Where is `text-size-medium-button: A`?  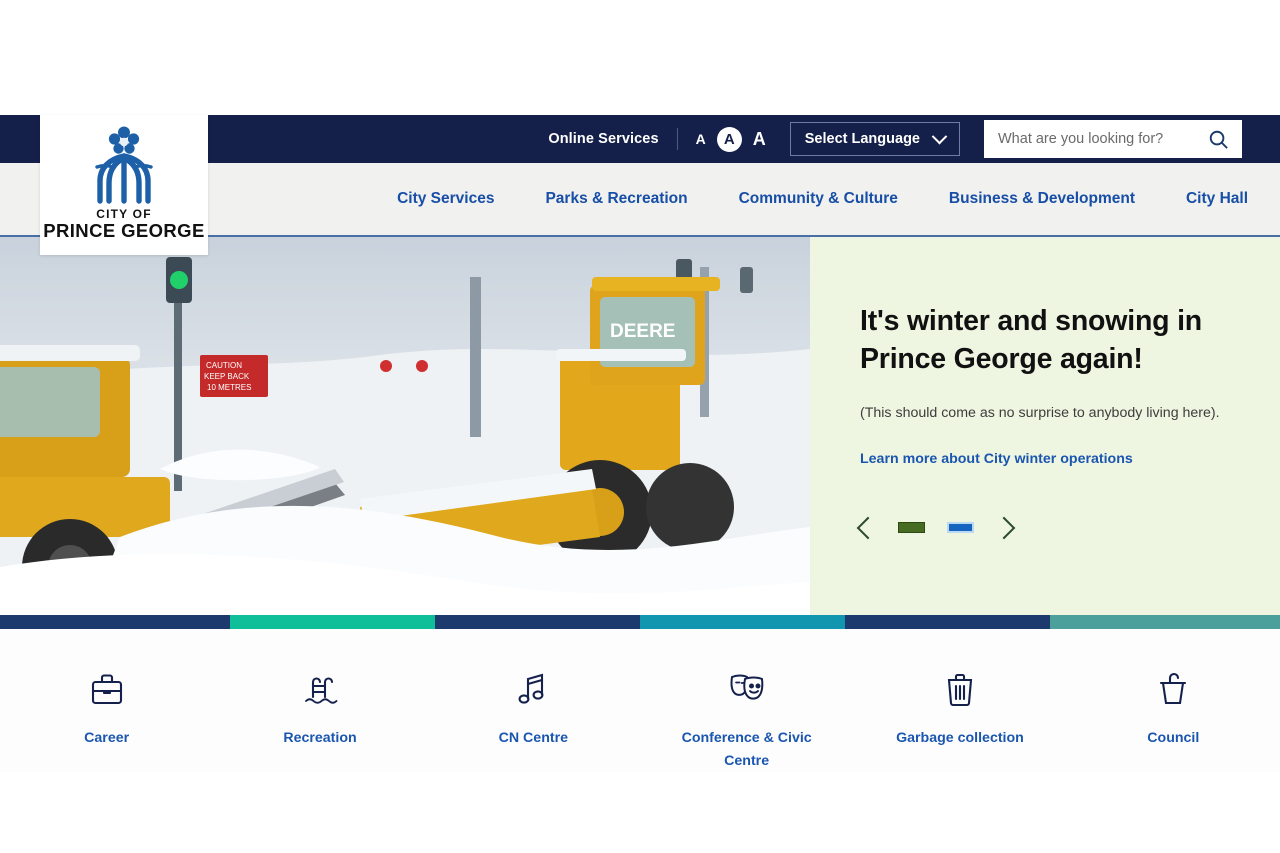 text-size-medium-button: A is located at coordinates (729, 139).